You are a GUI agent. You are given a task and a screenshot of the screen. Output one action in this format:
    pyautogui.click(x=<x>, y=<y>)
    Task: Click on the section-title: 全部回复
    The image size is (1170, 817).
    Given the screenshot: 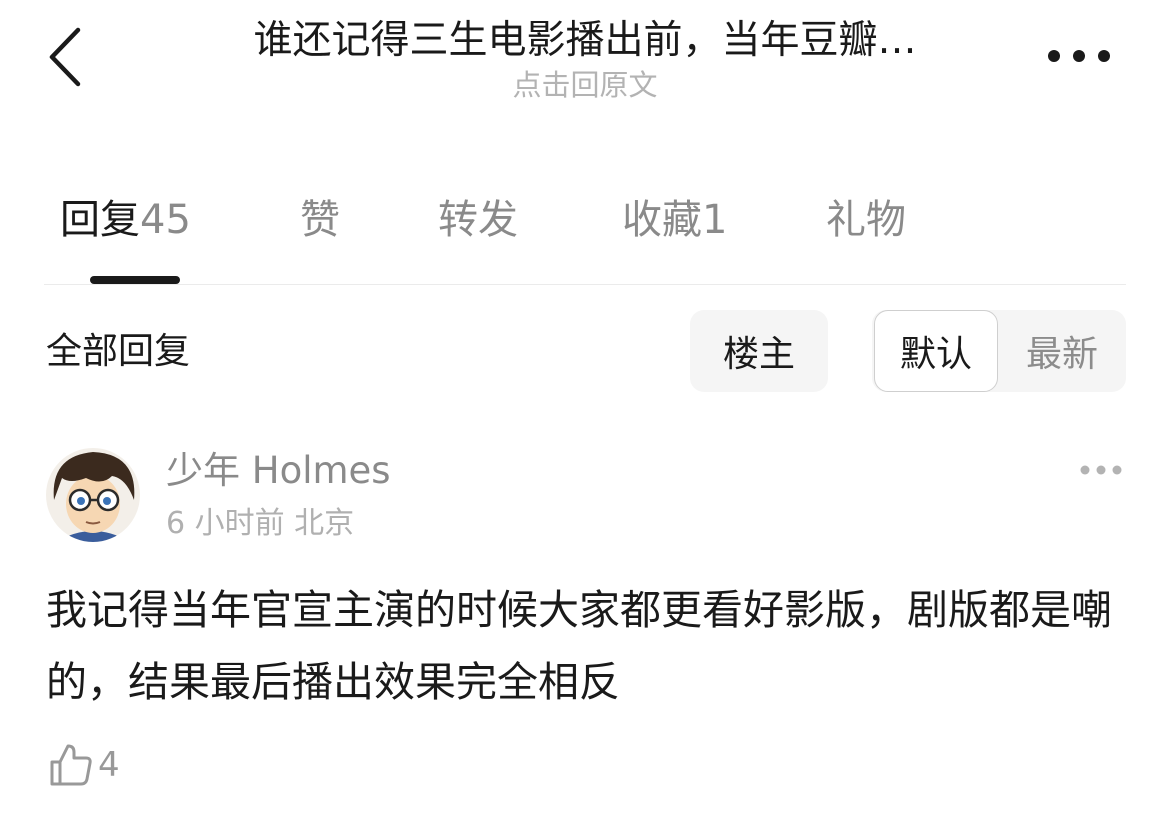 What is the action you would take?
    pyautogui.click(x=118, y=351)
    